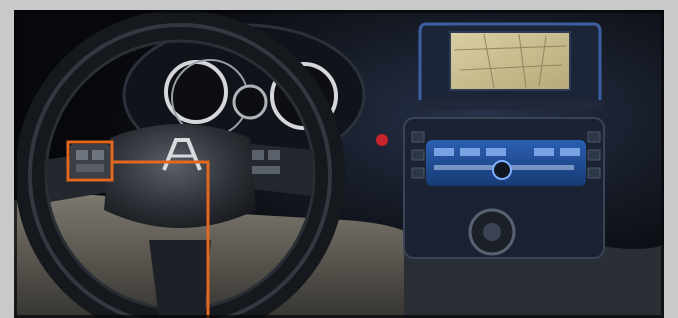 This screenshot has width=678, height=318. I want to click on bottom-spoke, so click(180, 279).